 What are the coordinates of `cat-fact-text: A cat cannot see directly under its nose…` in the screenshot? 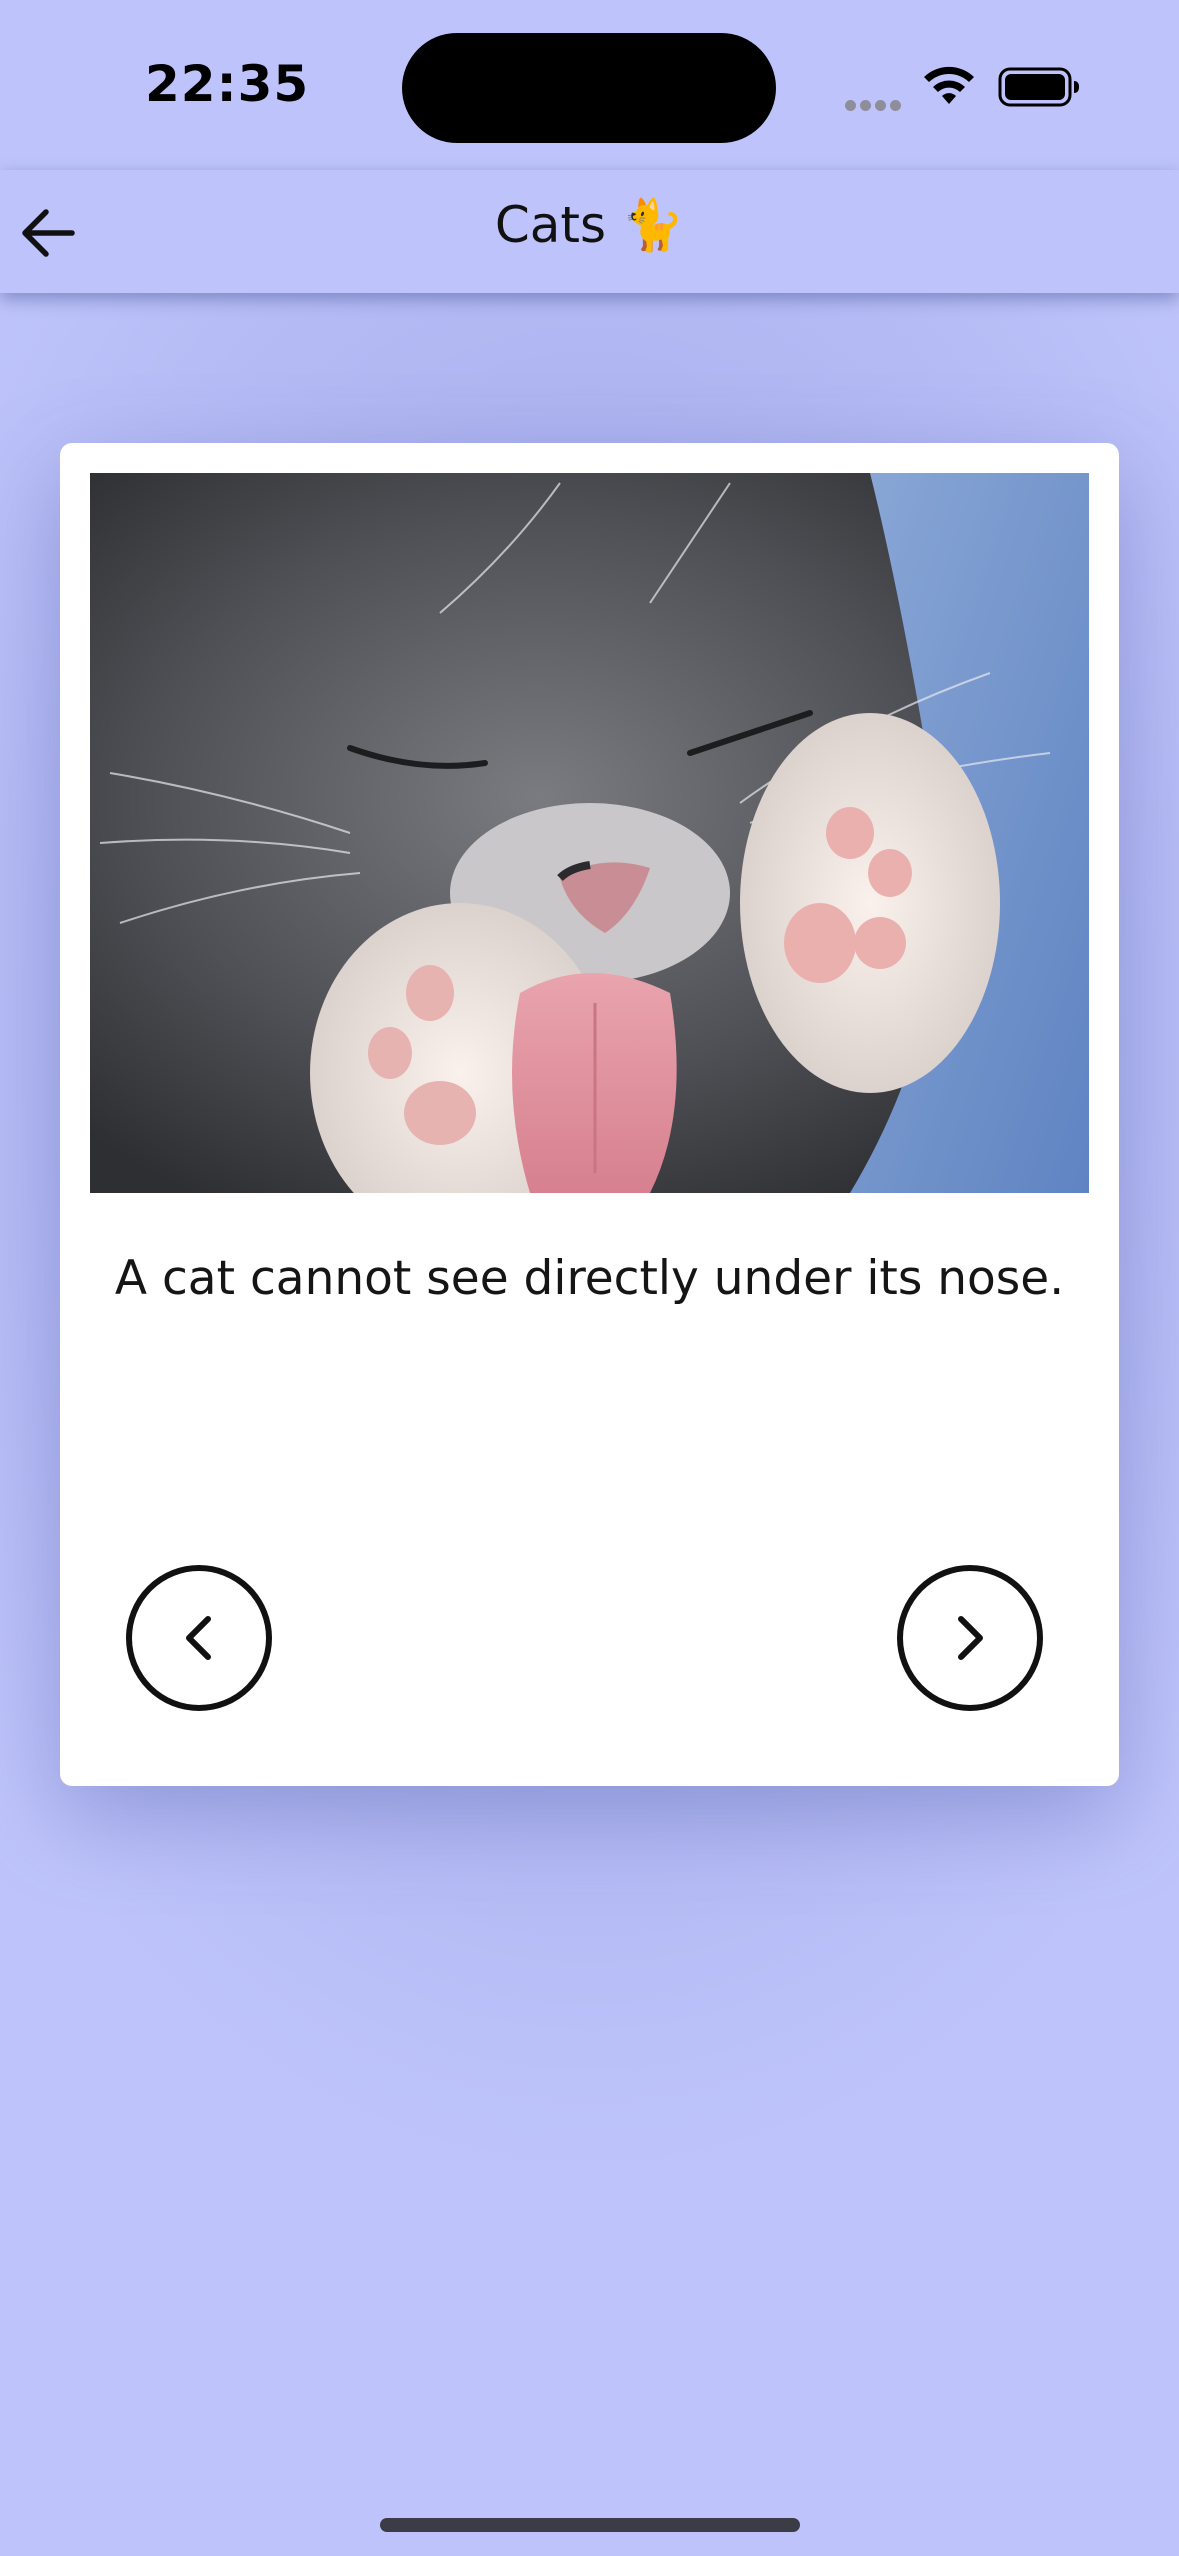 It's located at (589, 1278).